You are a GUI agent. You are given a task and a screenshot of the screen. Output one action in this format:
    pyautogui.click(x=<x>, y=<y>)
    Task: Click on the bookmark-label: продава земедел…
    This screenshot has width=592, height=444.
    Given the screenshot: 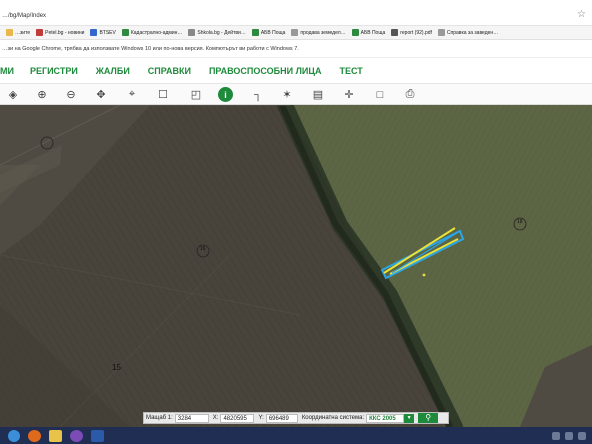 What is the action you would take?
    pyautogui.click(x=323, y=32)
    